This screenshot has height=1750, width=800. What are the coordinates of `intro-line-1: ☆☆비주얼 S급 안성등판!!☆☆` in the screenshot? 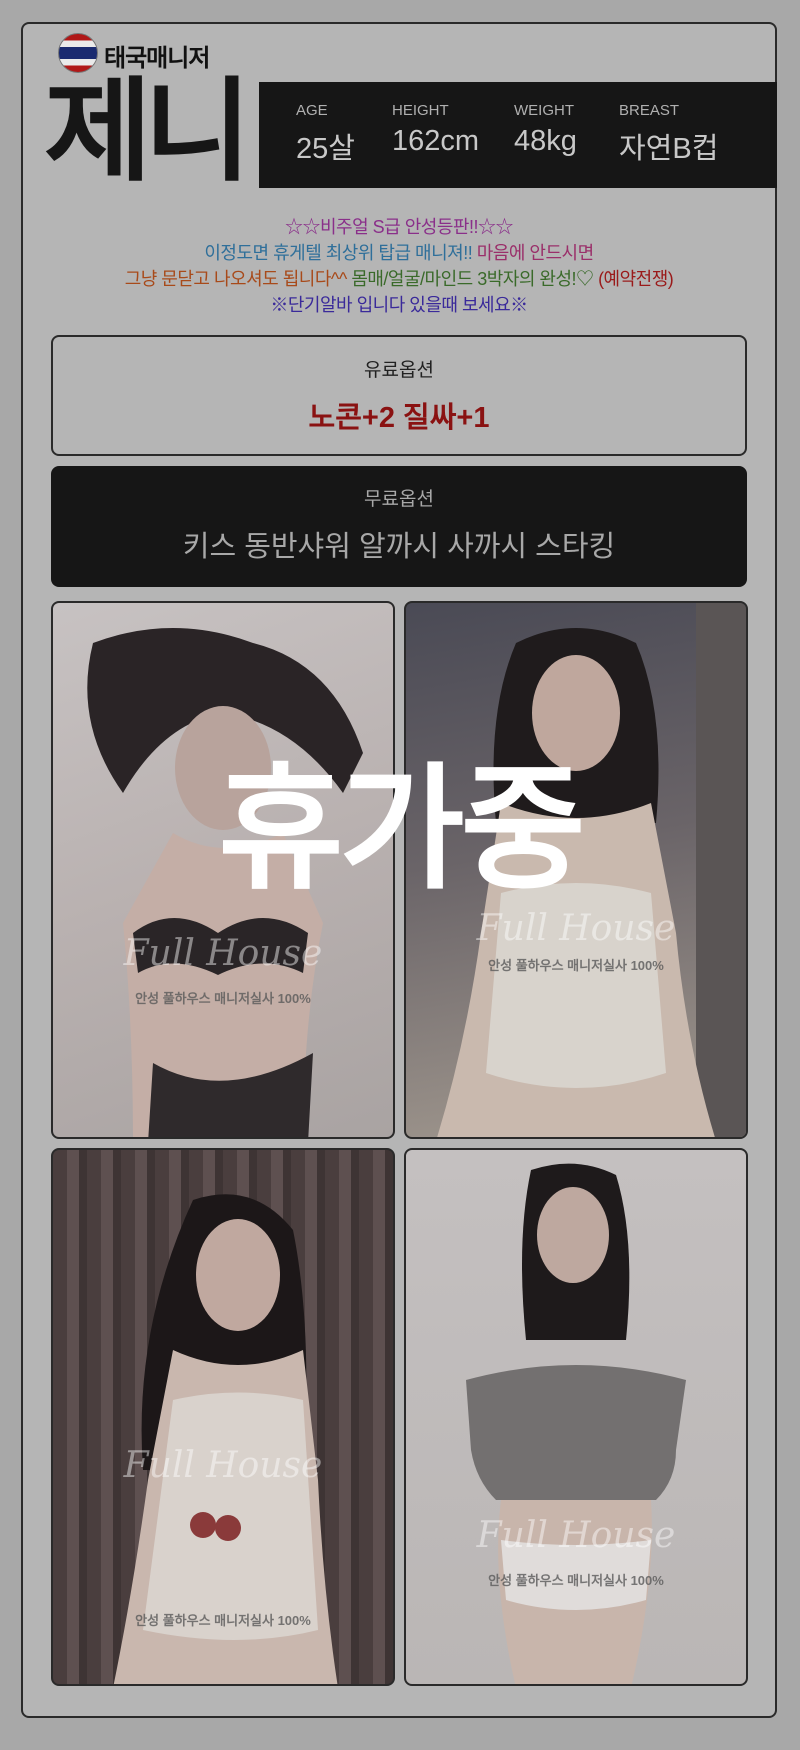 It's located at (399, 227).